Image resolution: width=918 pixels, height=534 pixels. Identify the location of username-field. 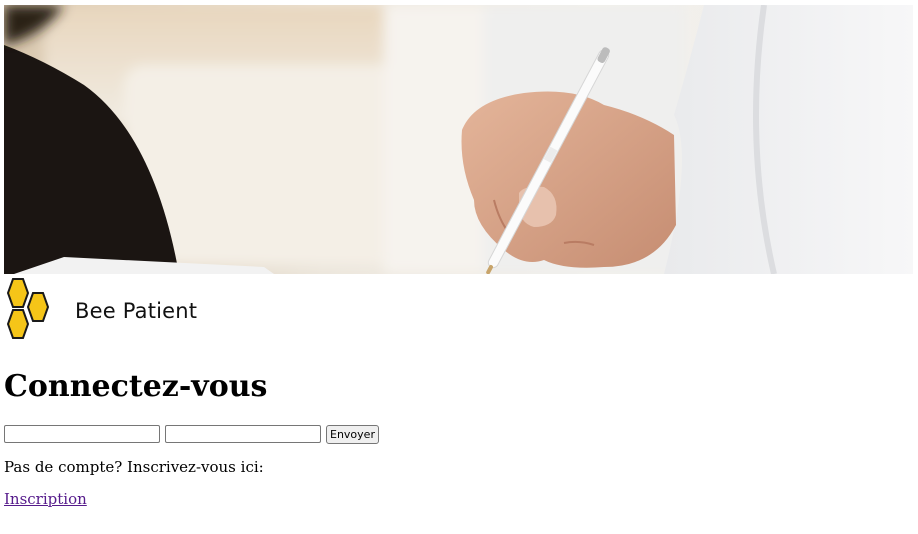
(82, 434).